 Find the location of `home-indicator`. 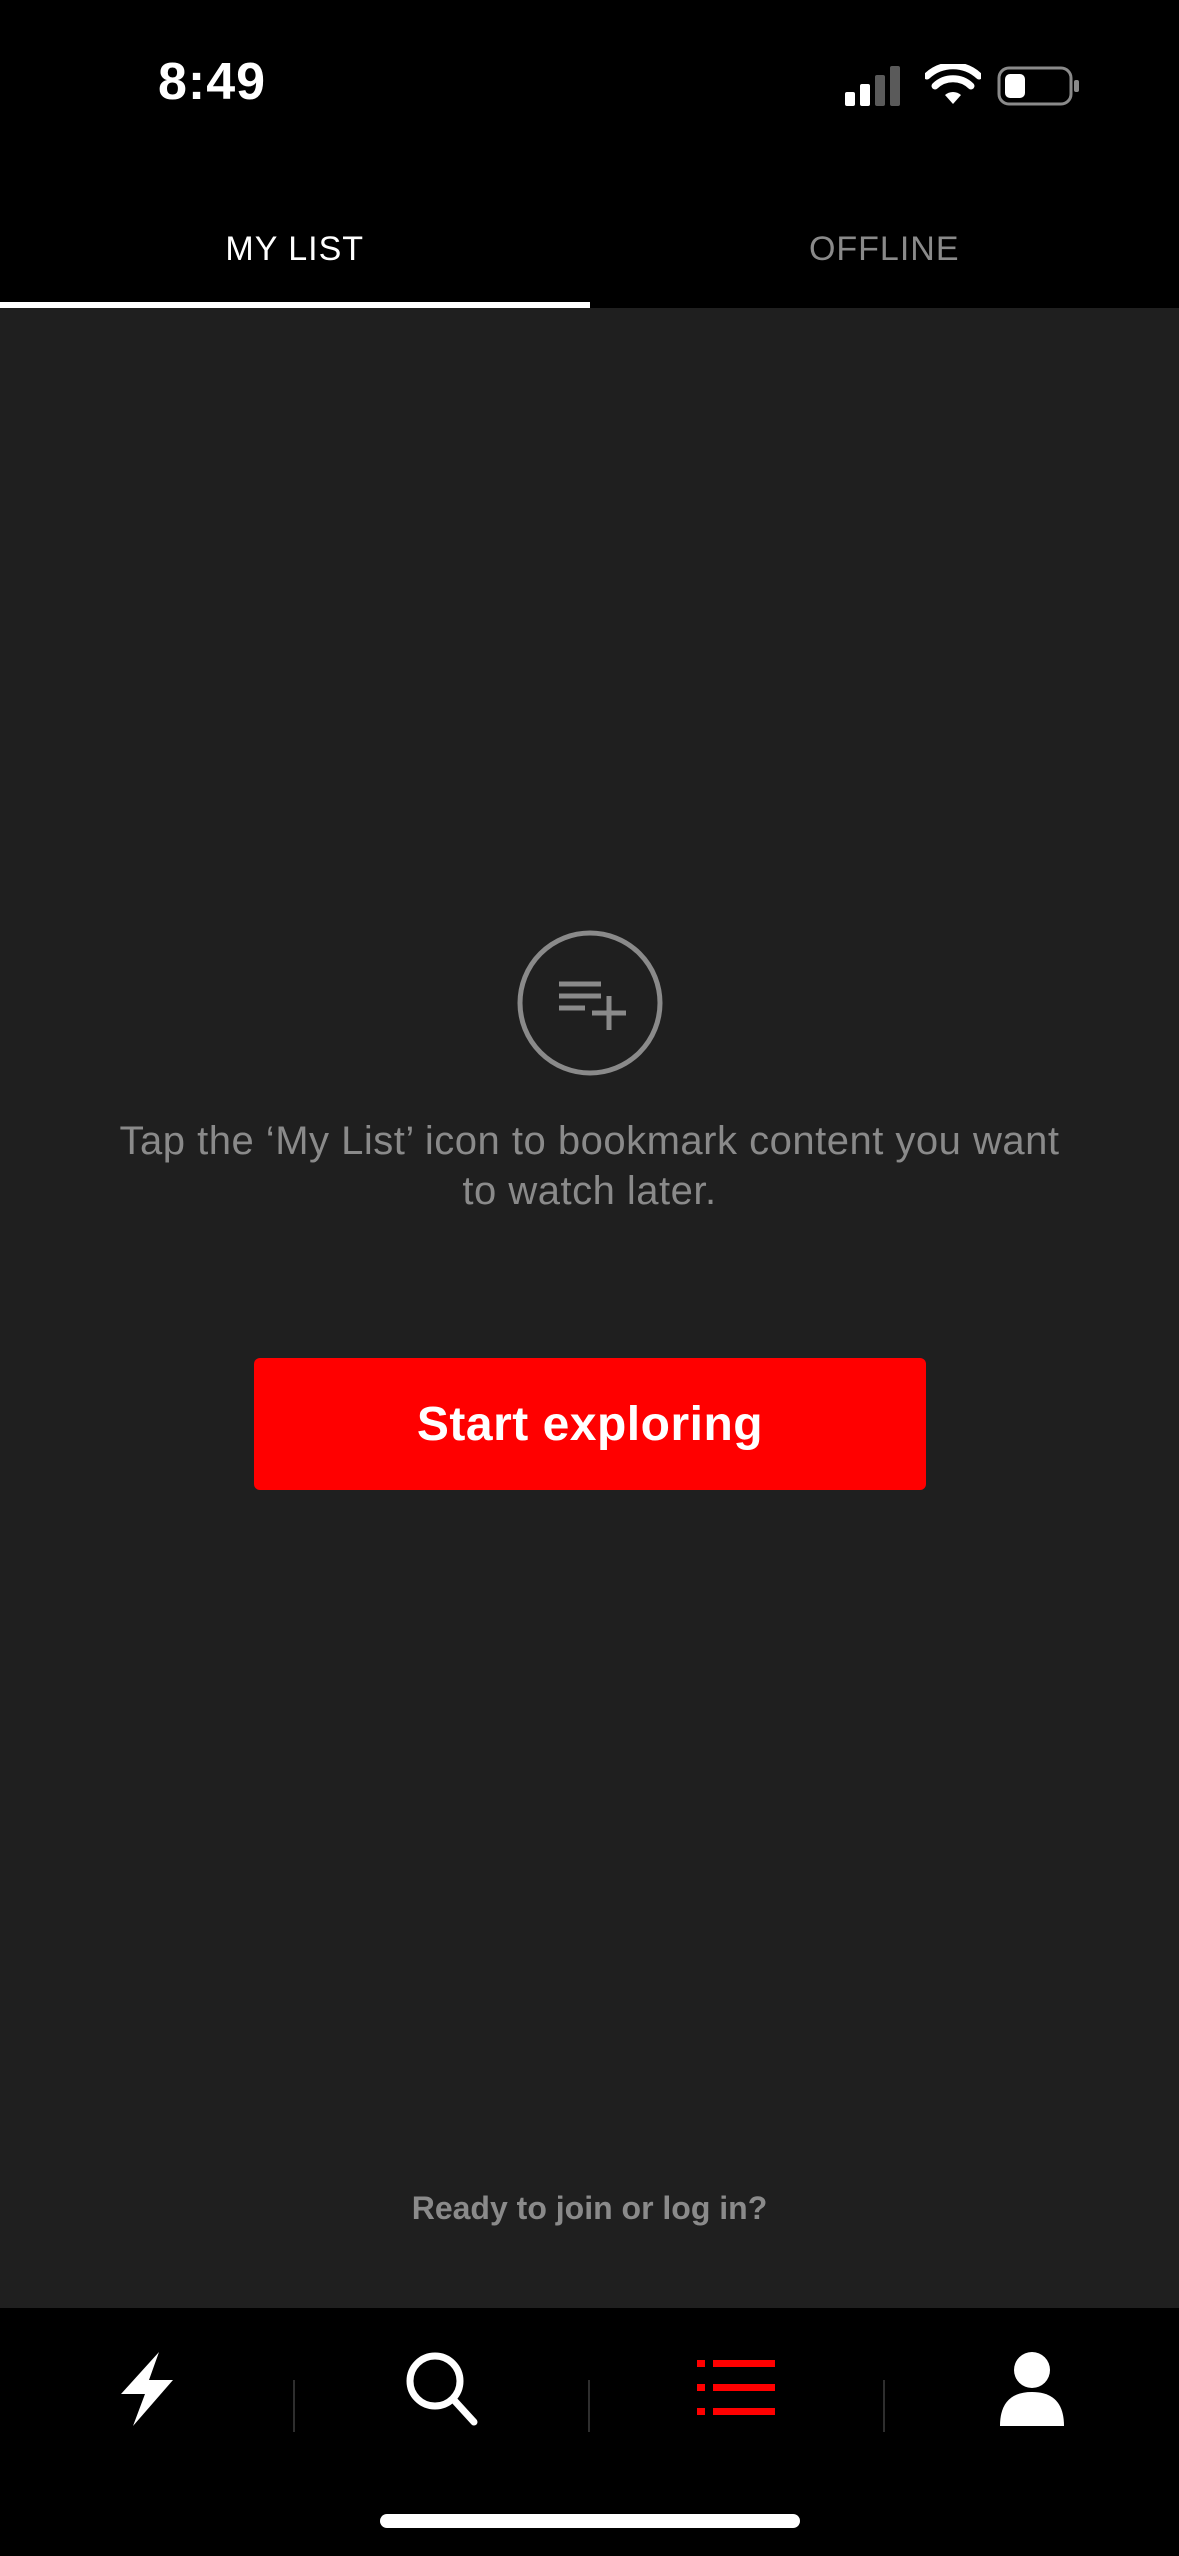

home-indicator is located at coordinates (590, 2521).